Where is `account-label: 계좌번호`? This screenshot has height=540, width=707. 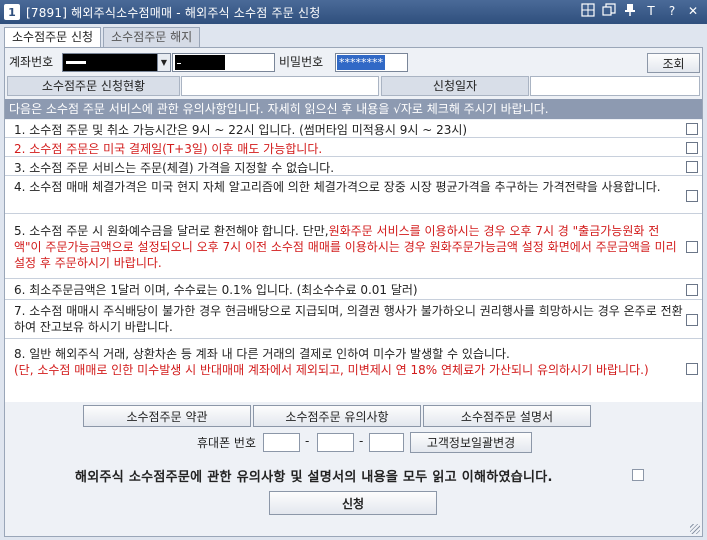 account-label: 계좌번호 is located at coordinates (31, 62).